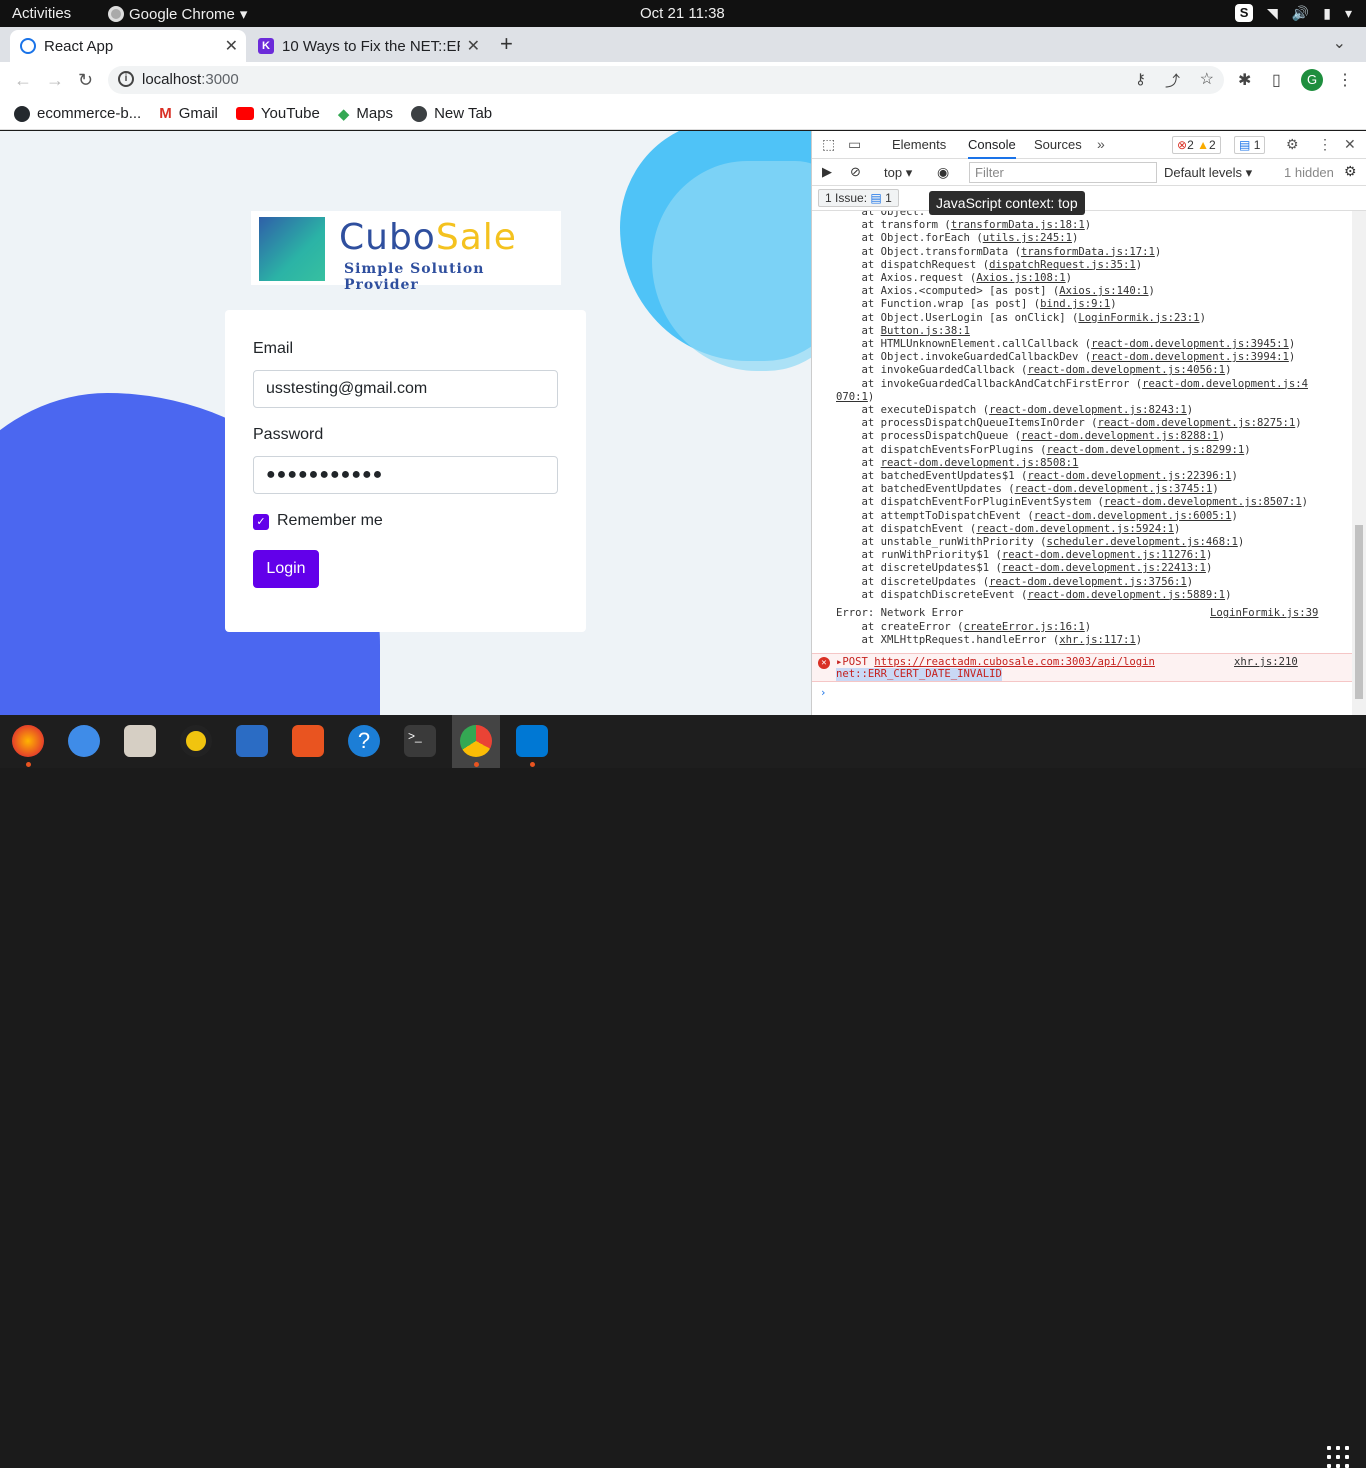 The width and height of the screenshot is (1366, 1468). I want to click on thunderbird-icon, so click(84, 741).